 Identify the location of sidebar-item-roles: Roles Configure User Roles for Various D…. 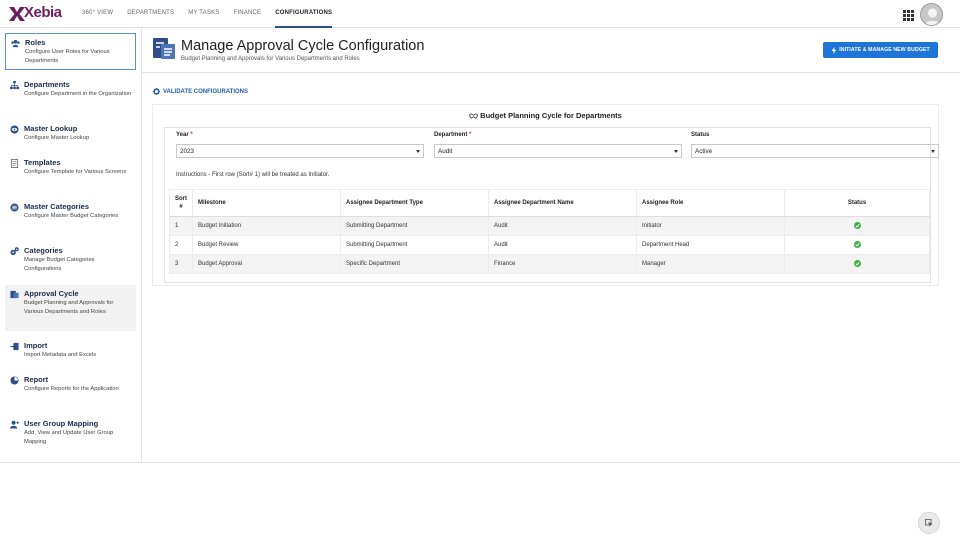
(70, 51).